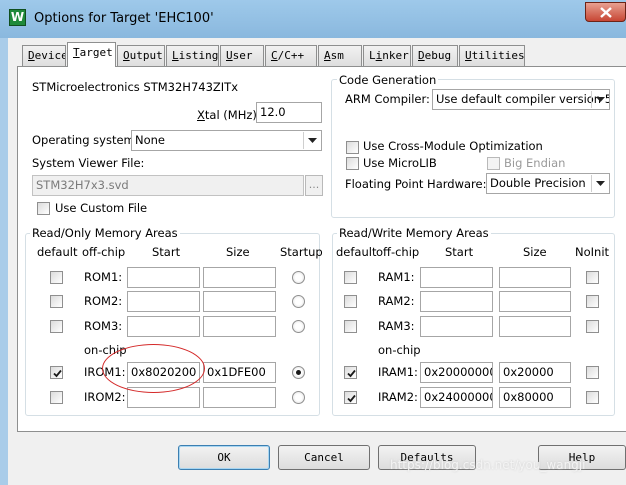 This screenshot has width=626, height=485. What do you see at coordinates (141, 55) in the screenshot?
I see `tab-output: Output` at bounding box center [141, 55].